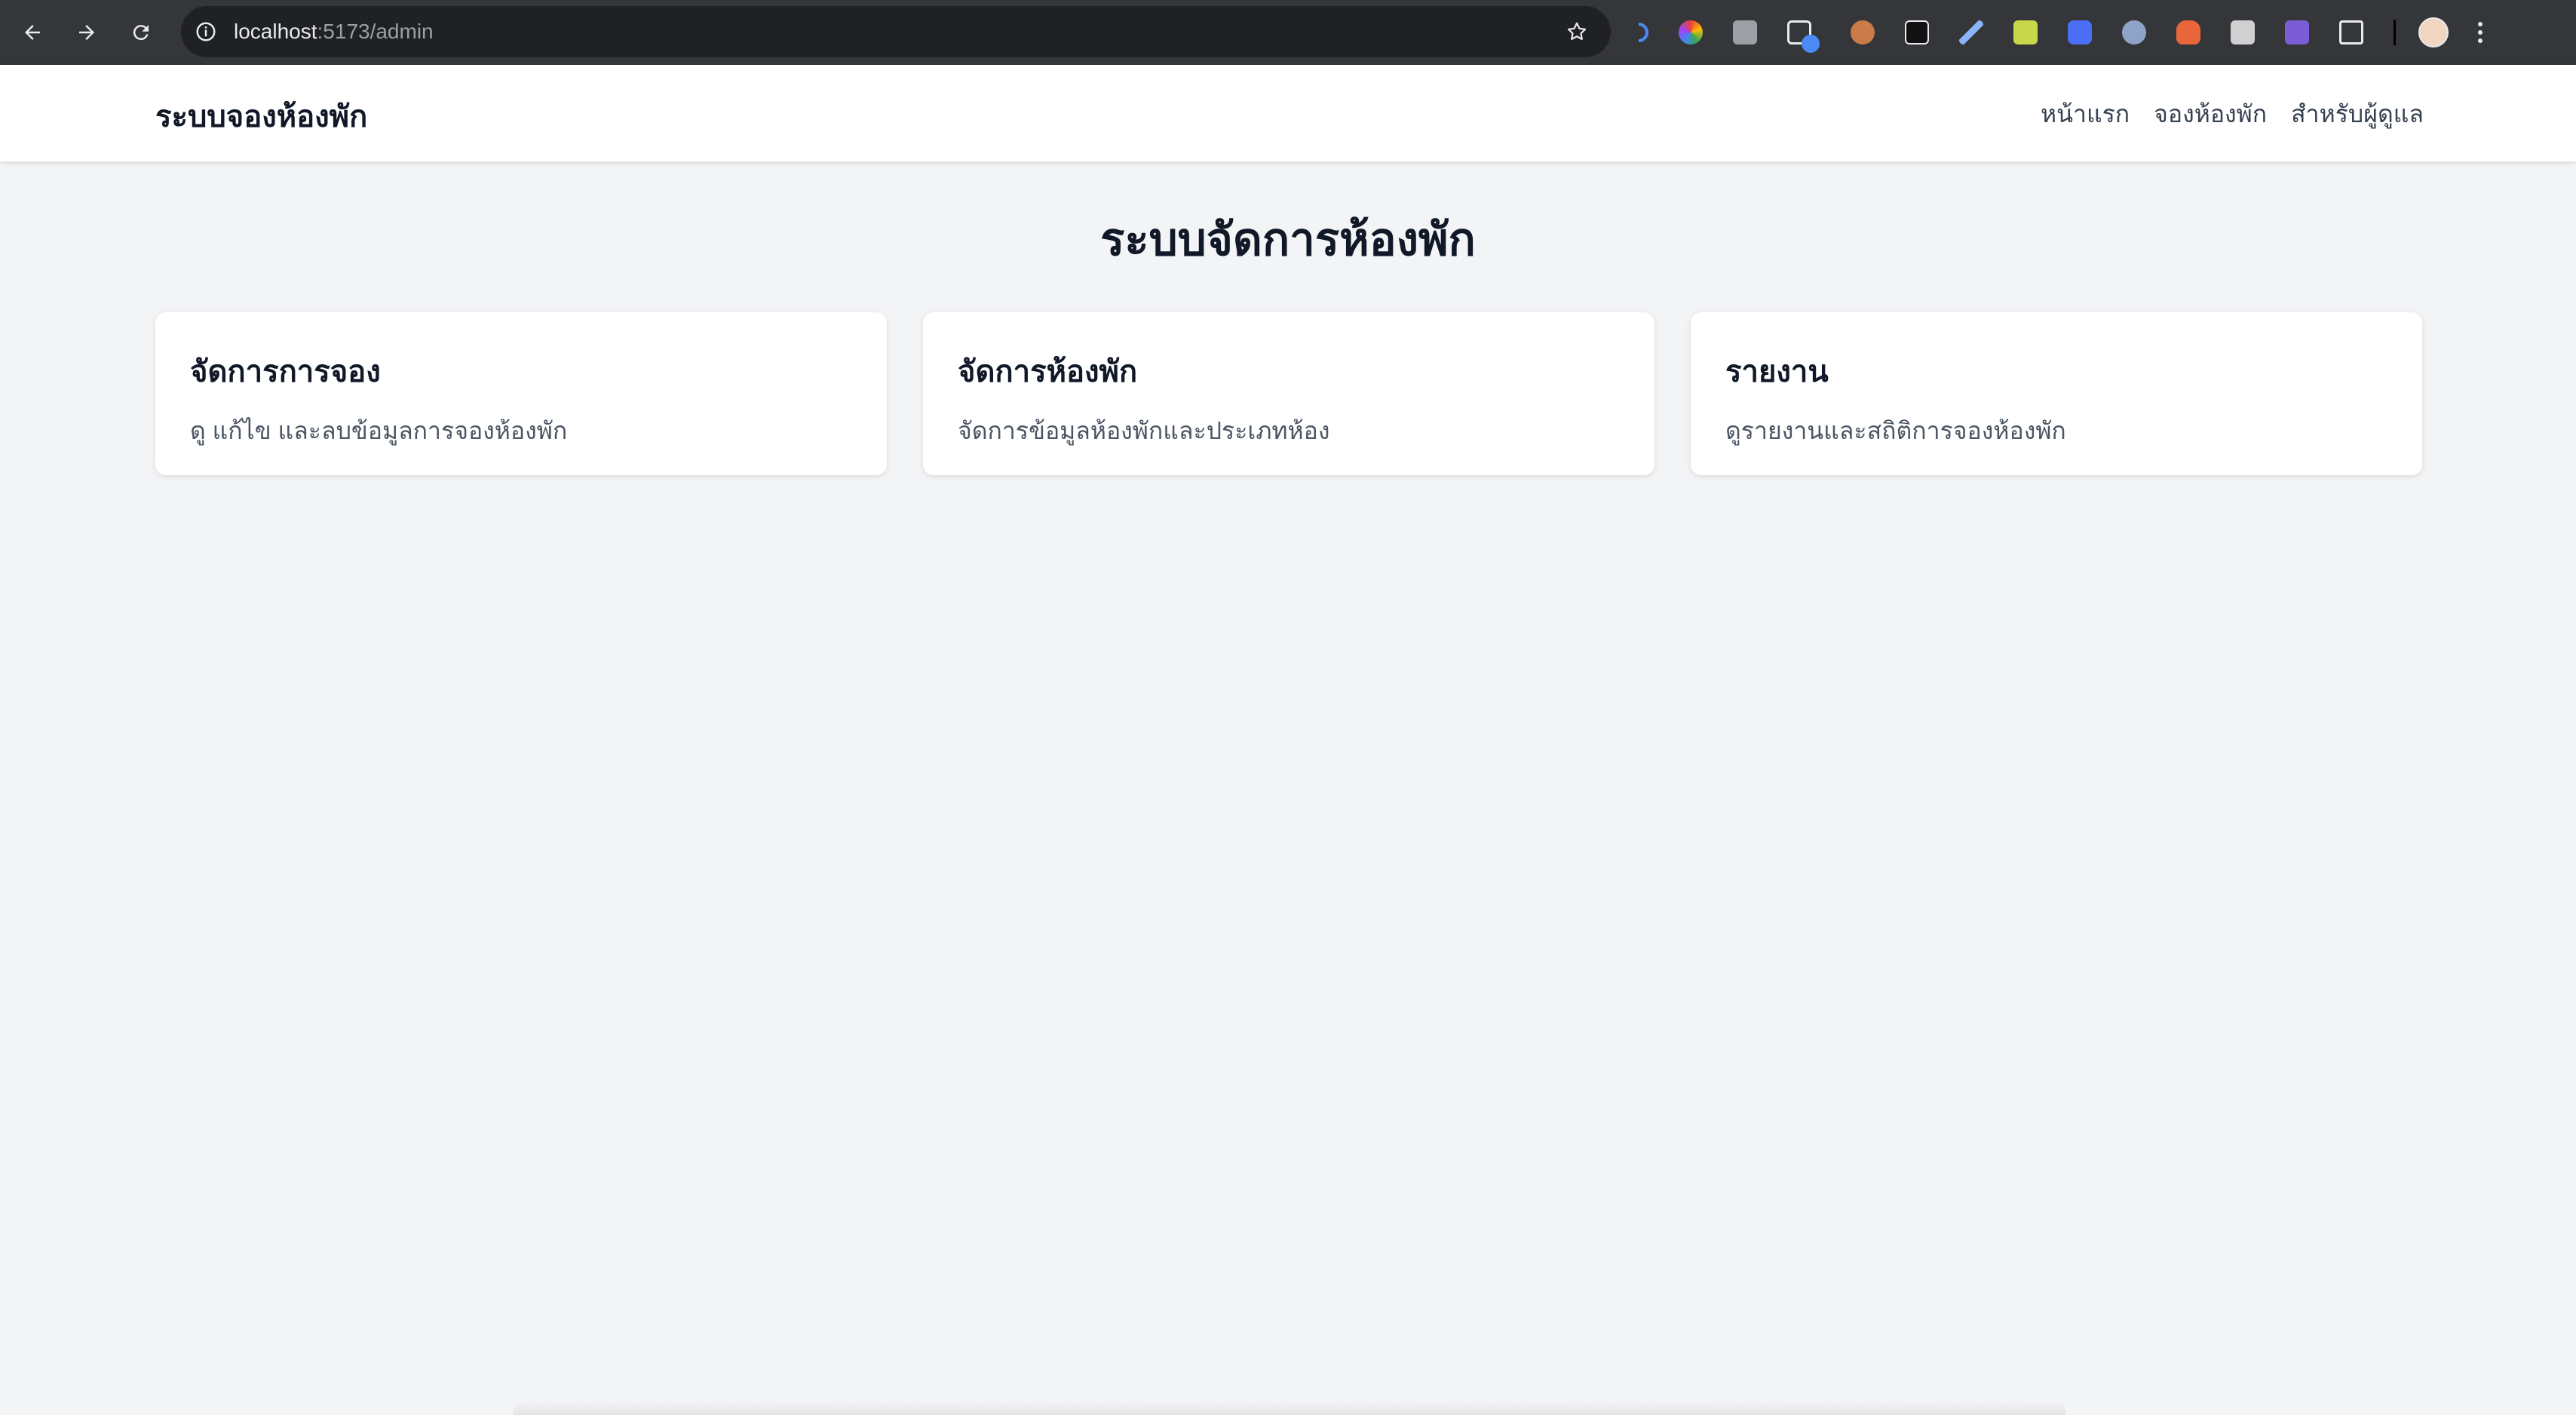 This screenshot has height=1415, width=2576. I want to click on nav-admin-link: สำหรับผู้ดูแล, so click(2357, 115).